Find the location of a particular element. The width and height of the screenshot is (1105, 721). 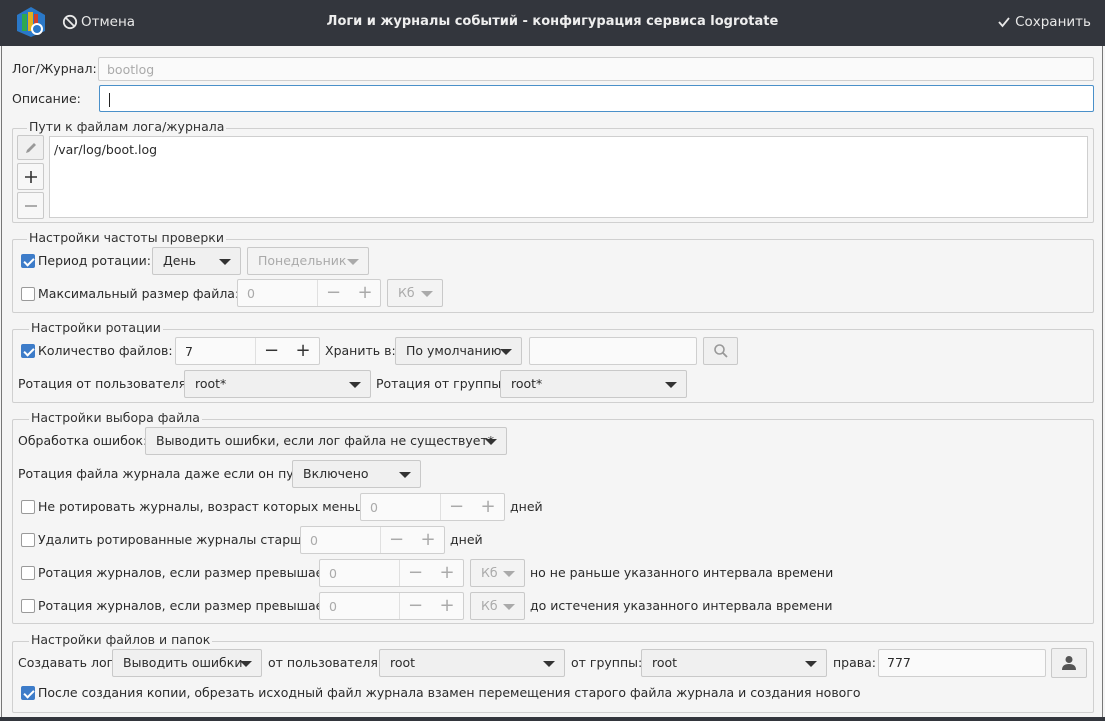

rotation-group-title: Настройки ротации is located at coordinates (96, 328).